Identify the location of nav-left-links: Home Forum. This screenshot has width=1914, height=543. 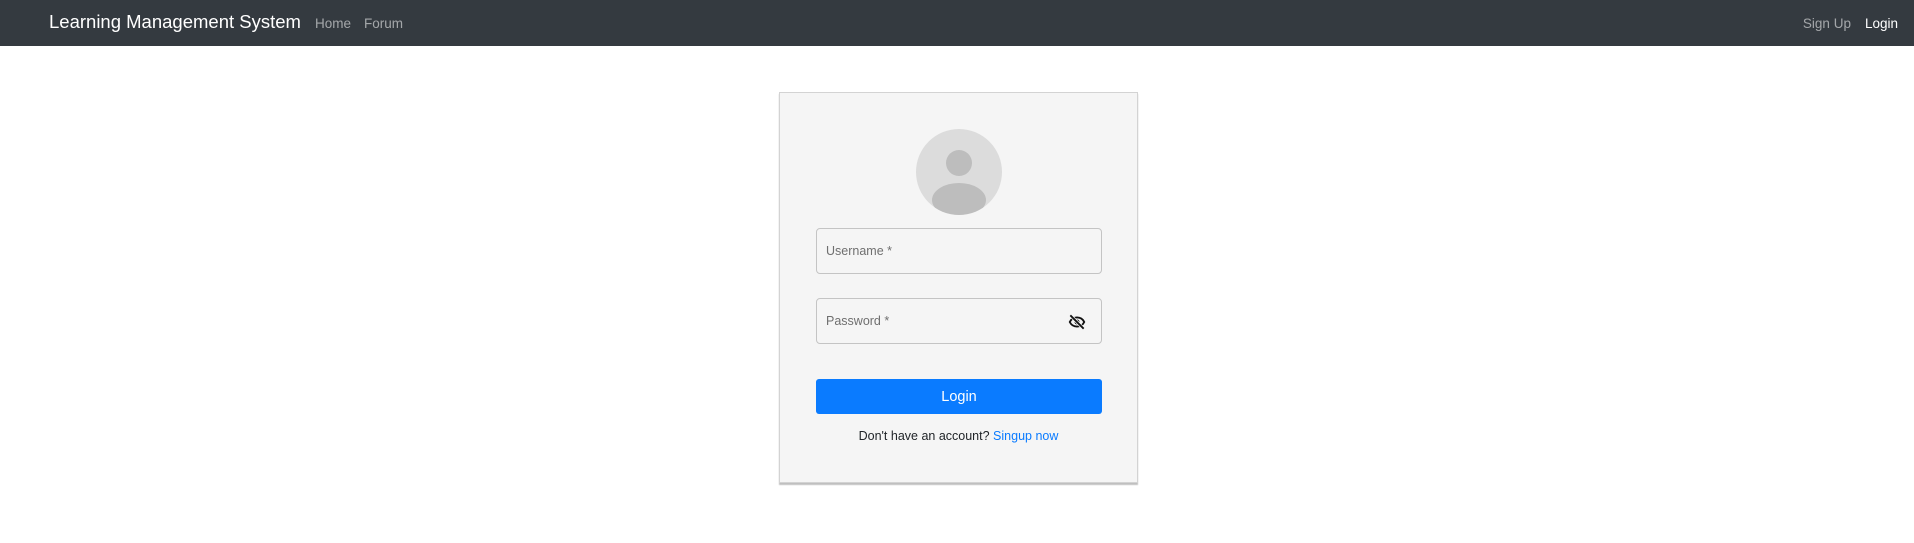
(359, 23).